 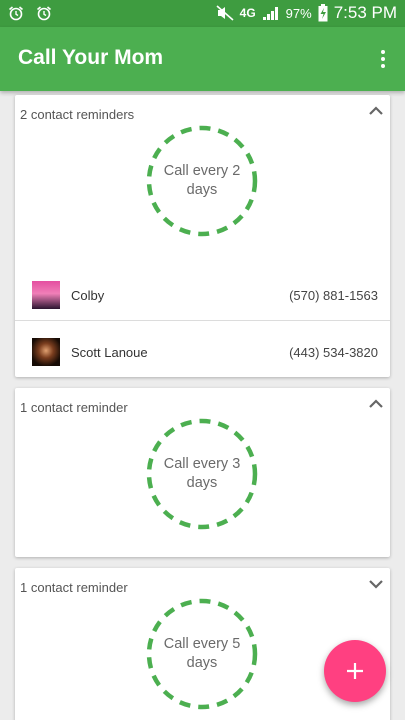 I want to click on add-reminder-button, so click(x=355, y=671).